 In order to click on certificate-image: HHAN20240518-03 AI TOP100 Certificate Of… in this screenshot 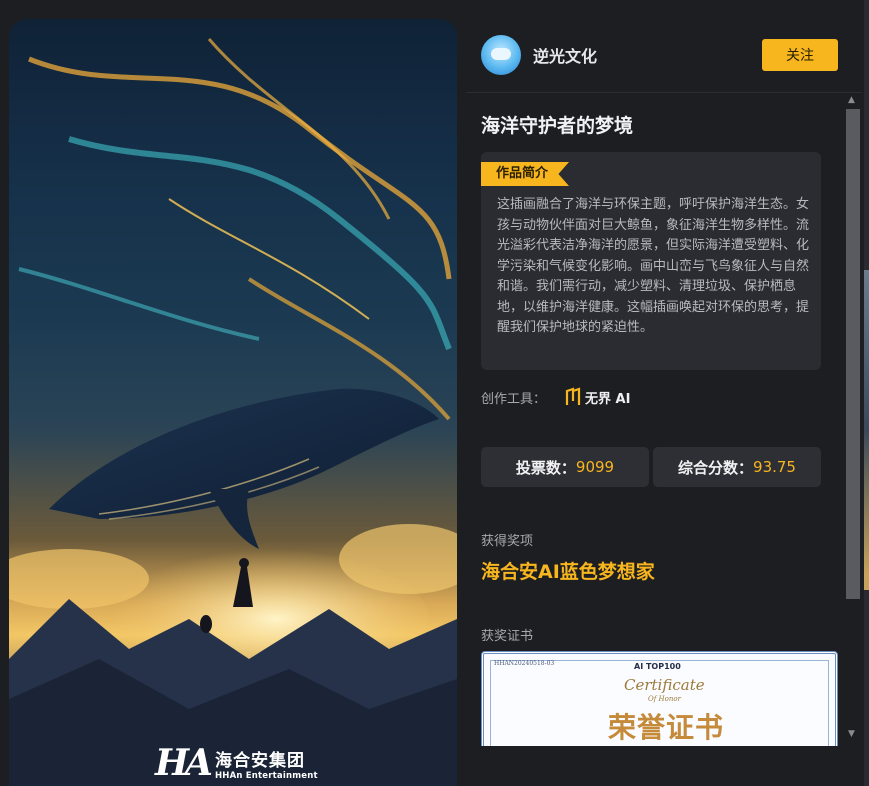, I will do `click(659, 698)`.